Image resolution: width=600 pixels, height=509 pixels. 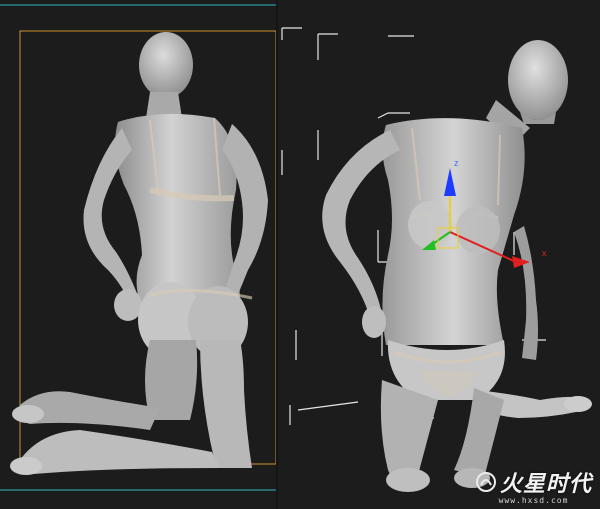 What do you see at coordinates (485, 482) in the screenshot?
I see `hxsd-logo-icon` at bounding box center [485, 482].